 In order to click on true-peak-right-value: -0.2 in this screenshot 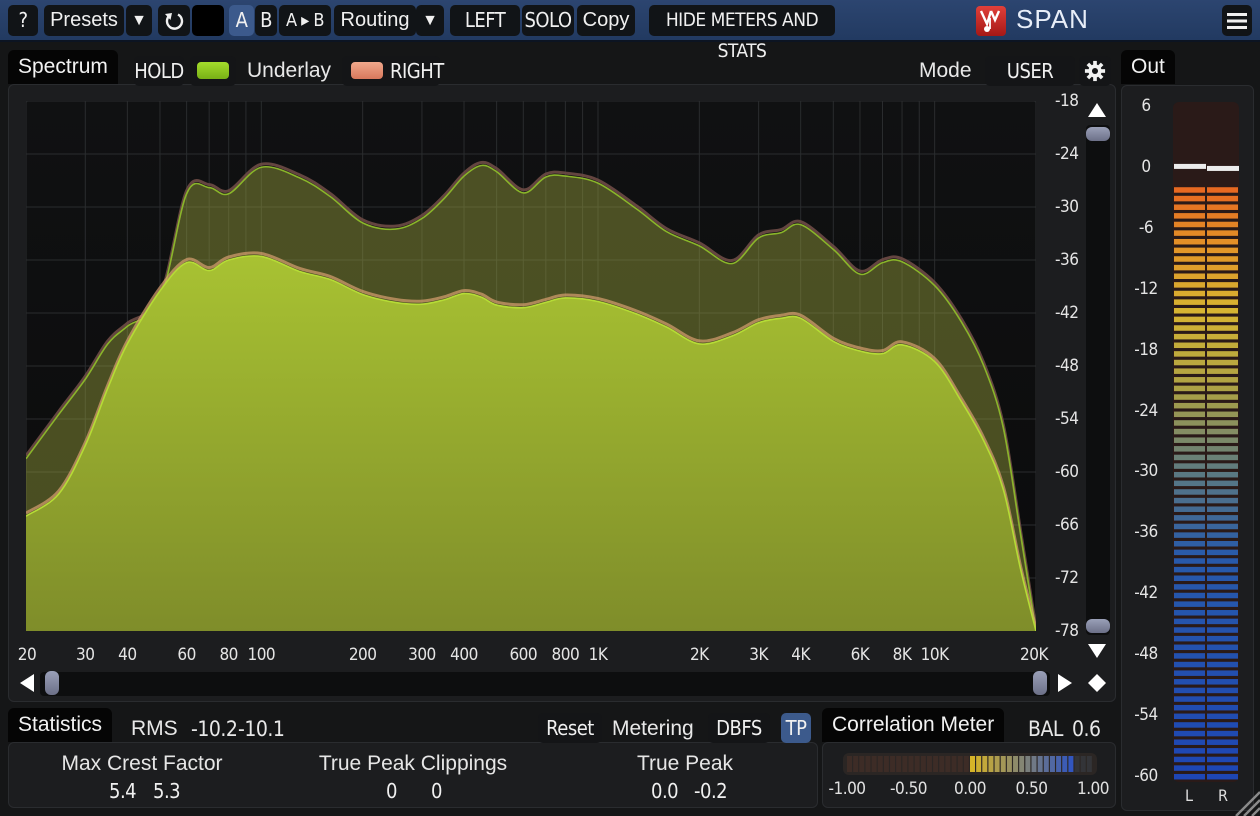, I will do `click(711, 791)`.